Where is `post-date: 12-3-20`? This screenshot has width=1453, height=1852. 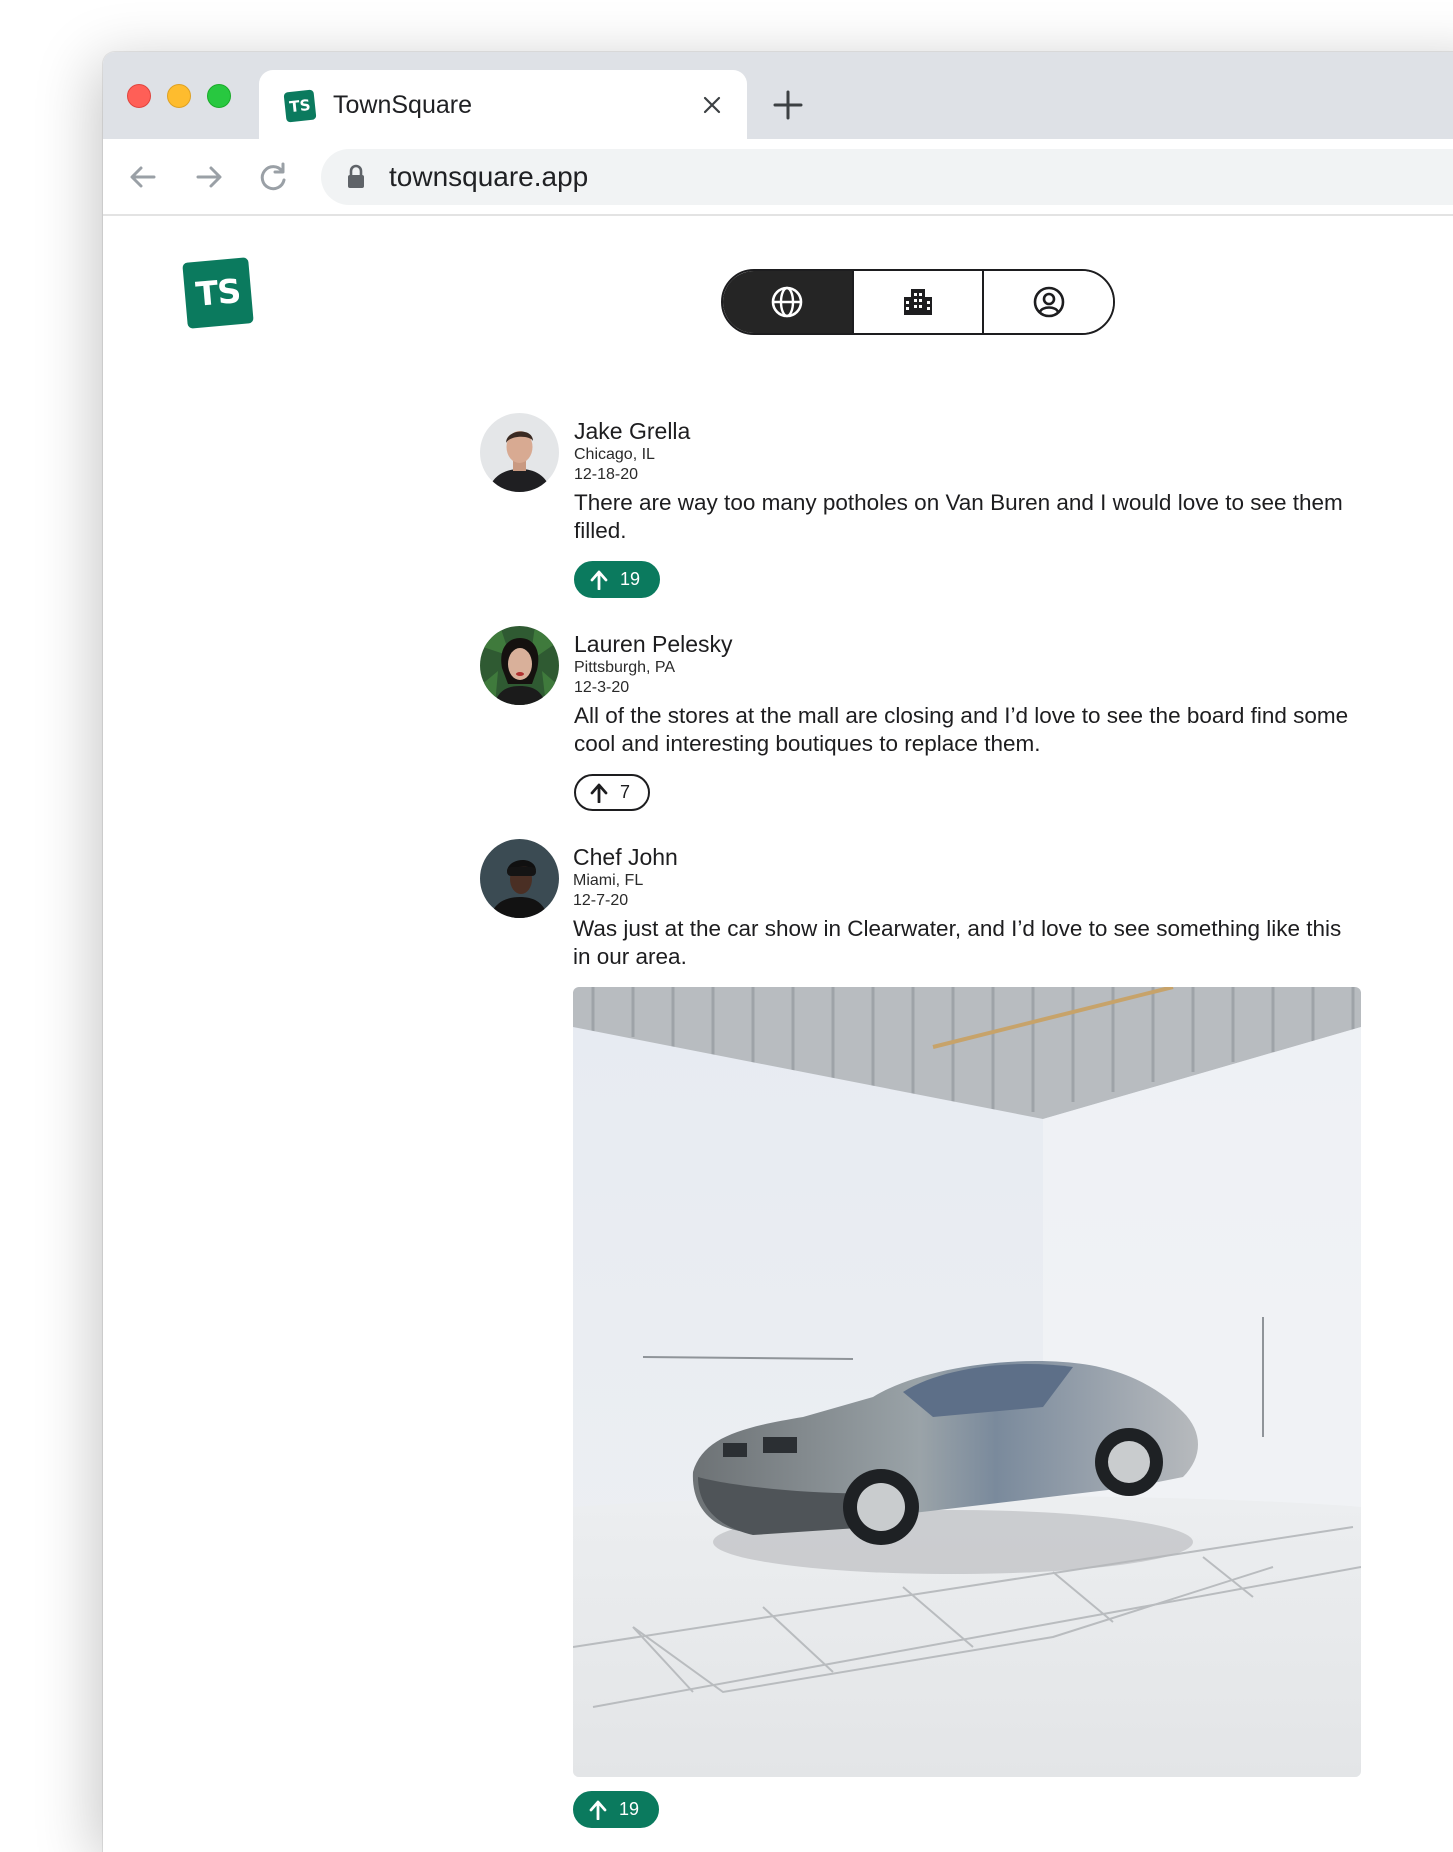 post-date: 12-3-20 is located at coordinates (602, 687).